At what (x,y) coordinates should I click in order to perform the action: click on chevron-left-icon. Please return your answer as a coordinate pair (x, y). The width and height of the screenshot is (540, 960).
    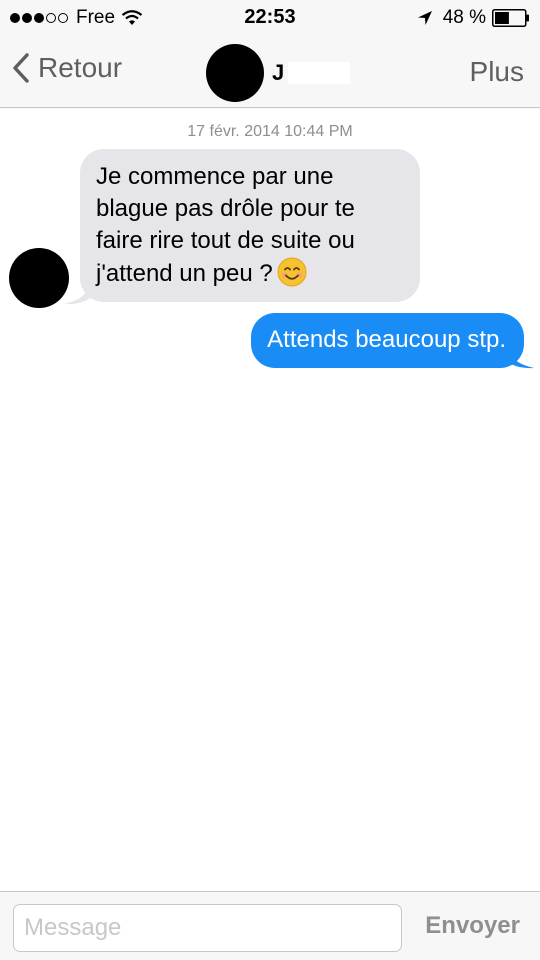
    Looking at the image, I should click on (21, 68).